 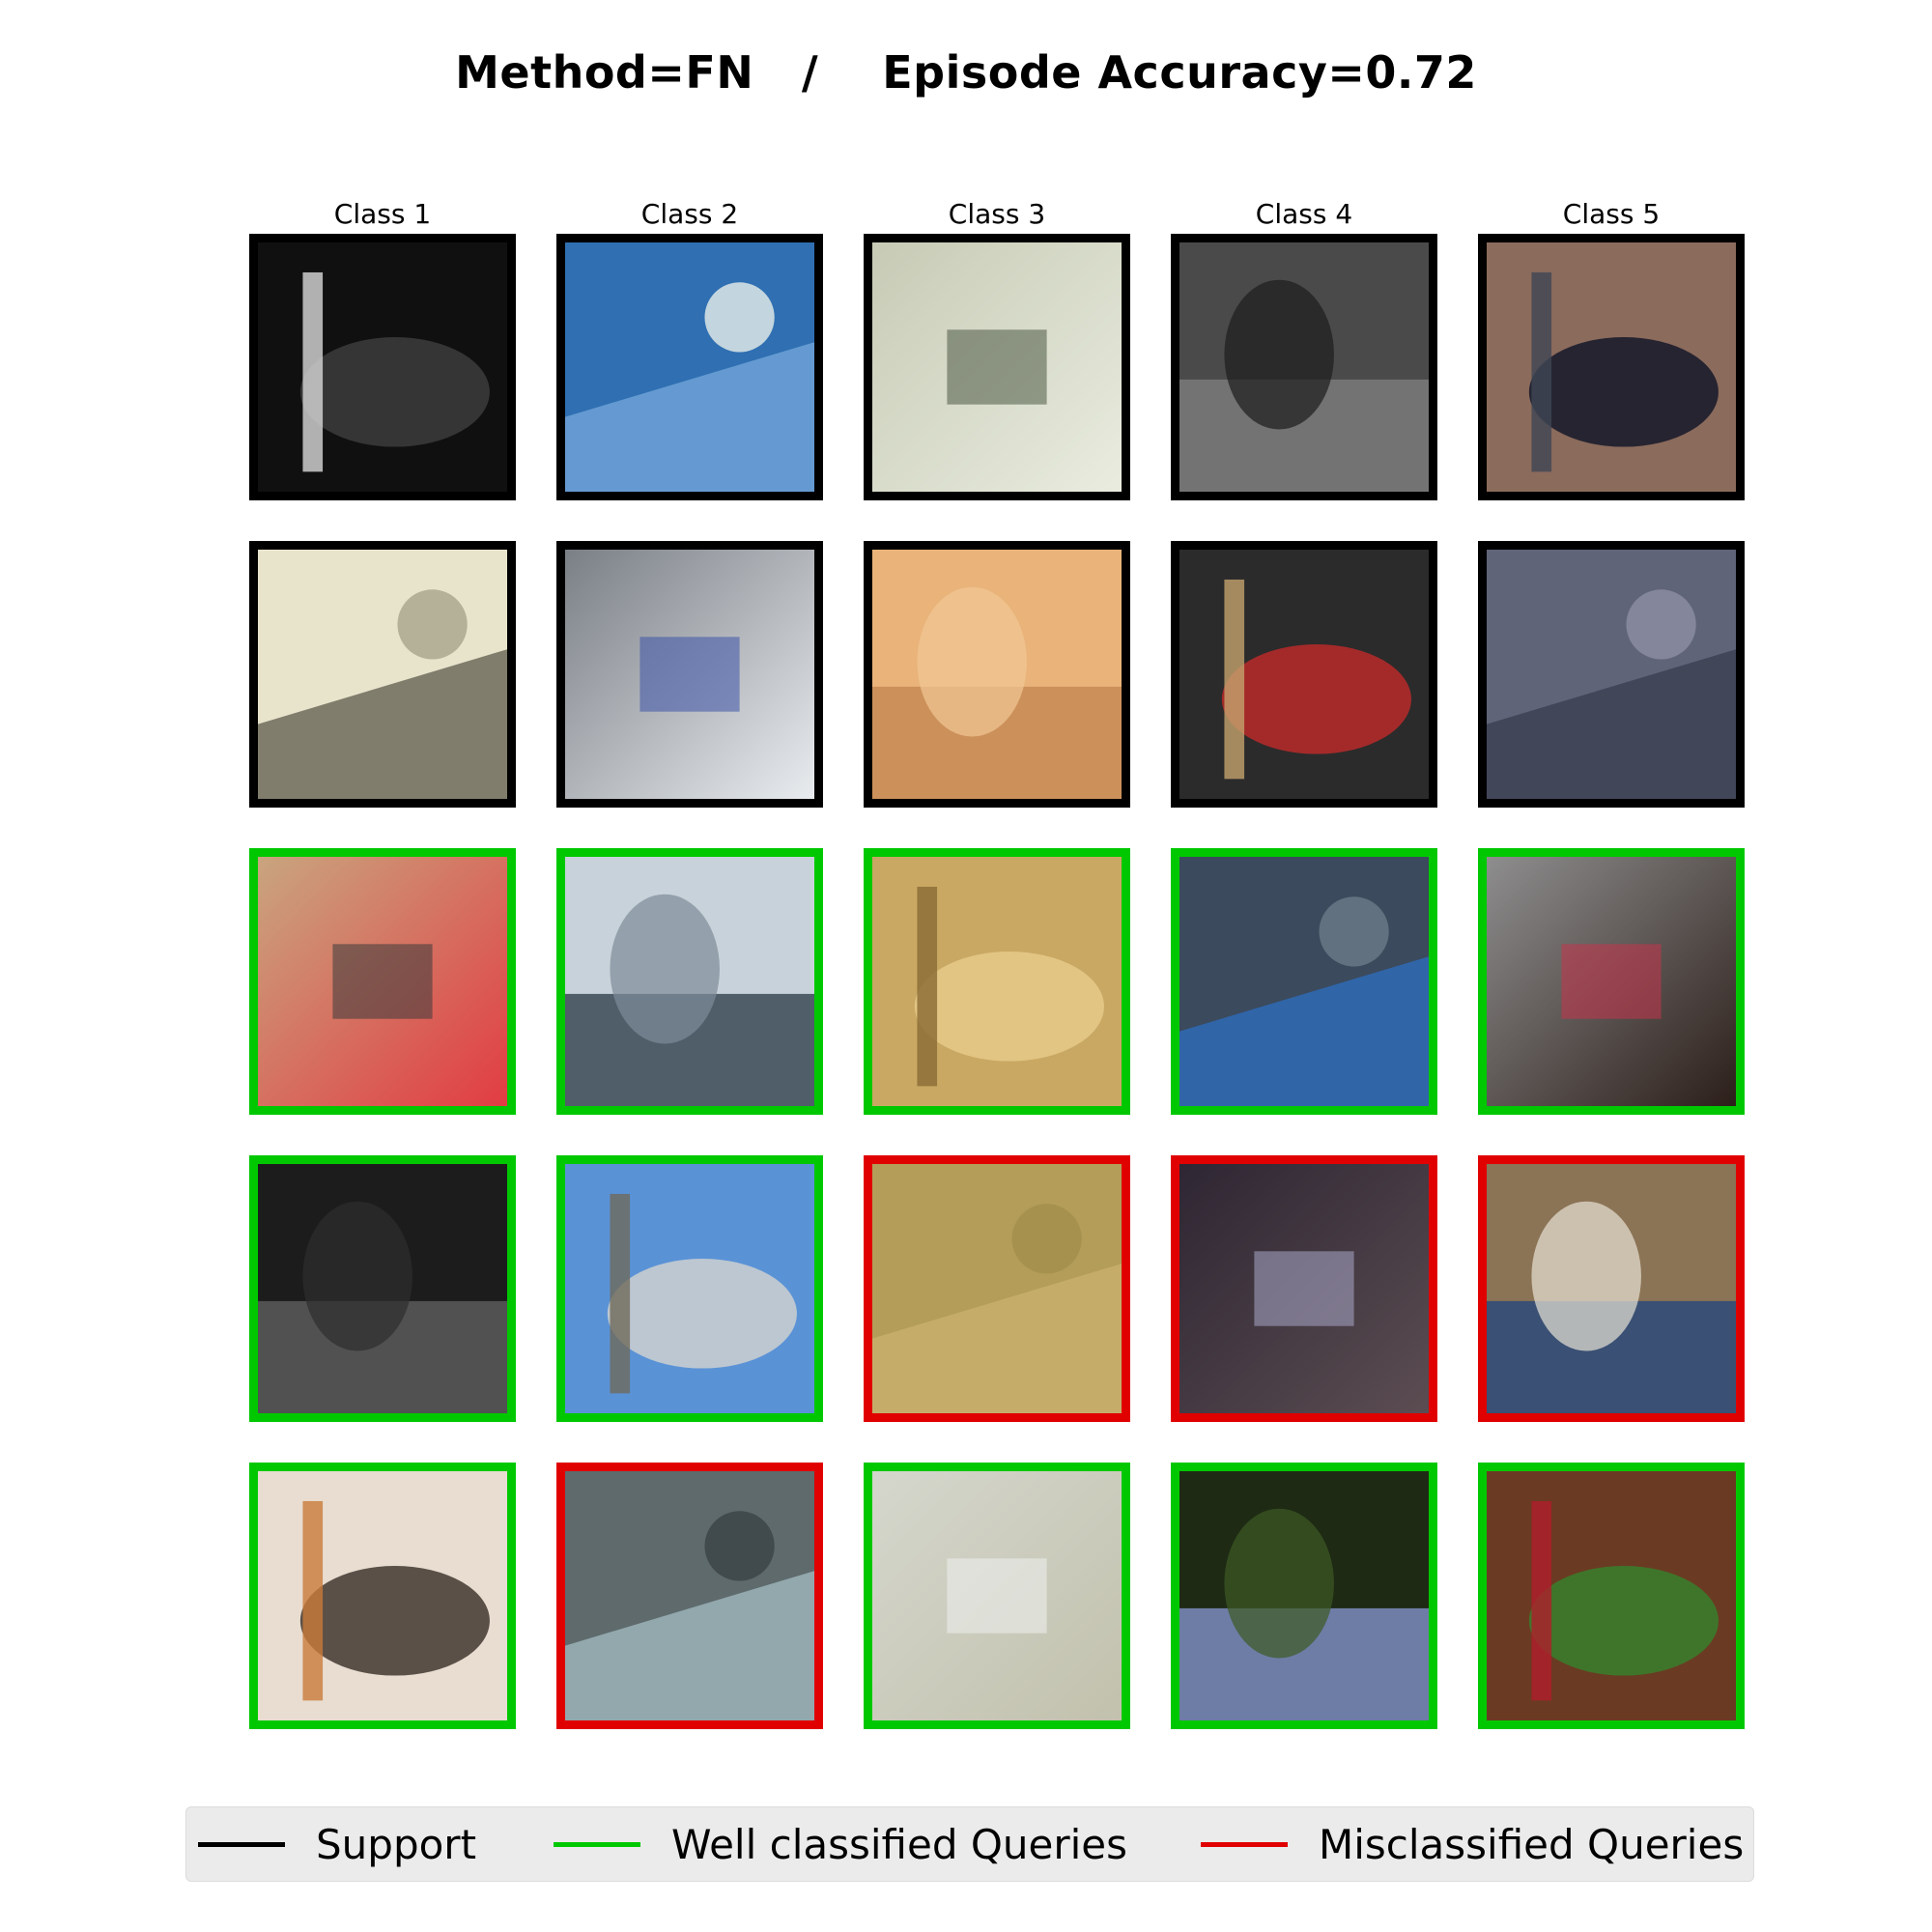 I want to click on legend-item-misclassified: Misclassified Queries, so click(x=1472, y=1844).